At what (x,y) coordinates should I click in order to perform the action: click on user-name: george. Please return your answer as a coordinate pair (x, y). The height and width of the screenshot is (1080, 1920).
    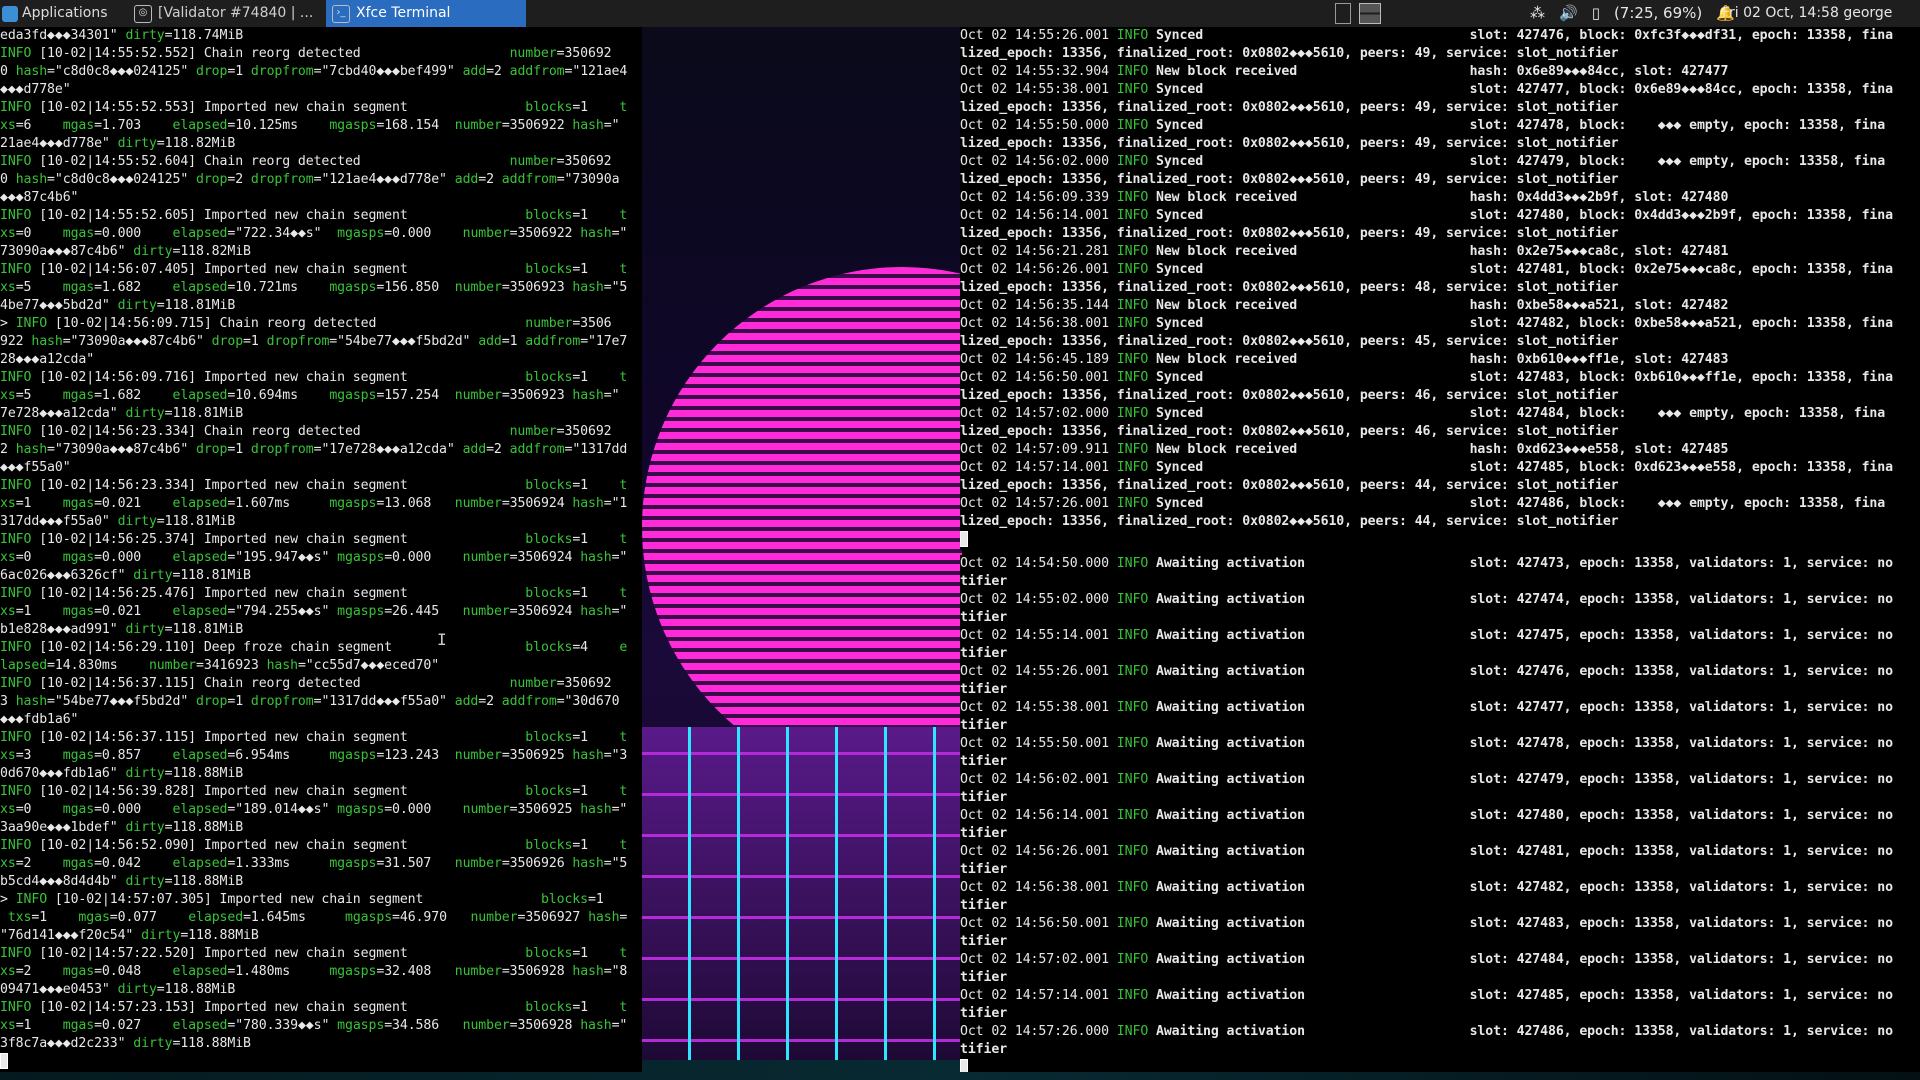
    Looking at the image, I should click on (1867, 13).